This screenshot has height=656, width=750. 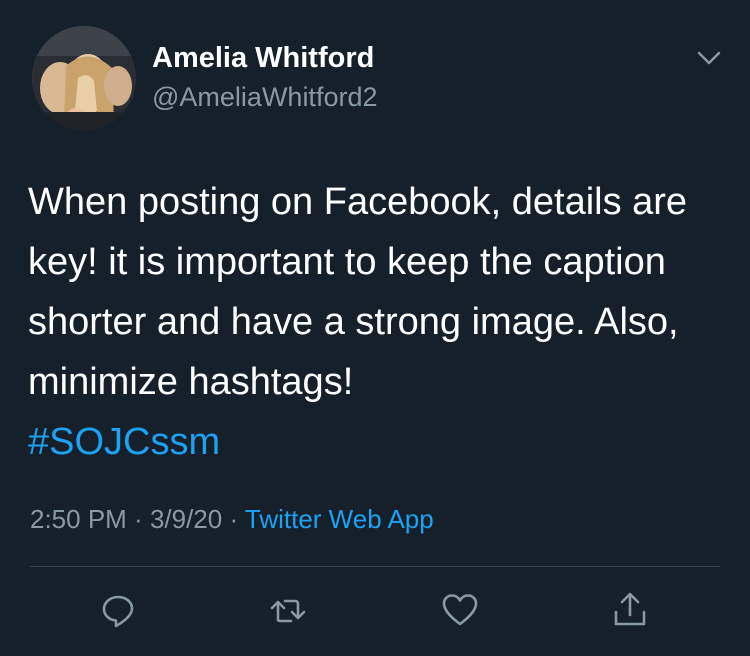 What do you see at coordinates (78, 519) in the screenshot?
I see `tweet-time: 2:50 PM` at bounding box center [78, 519].